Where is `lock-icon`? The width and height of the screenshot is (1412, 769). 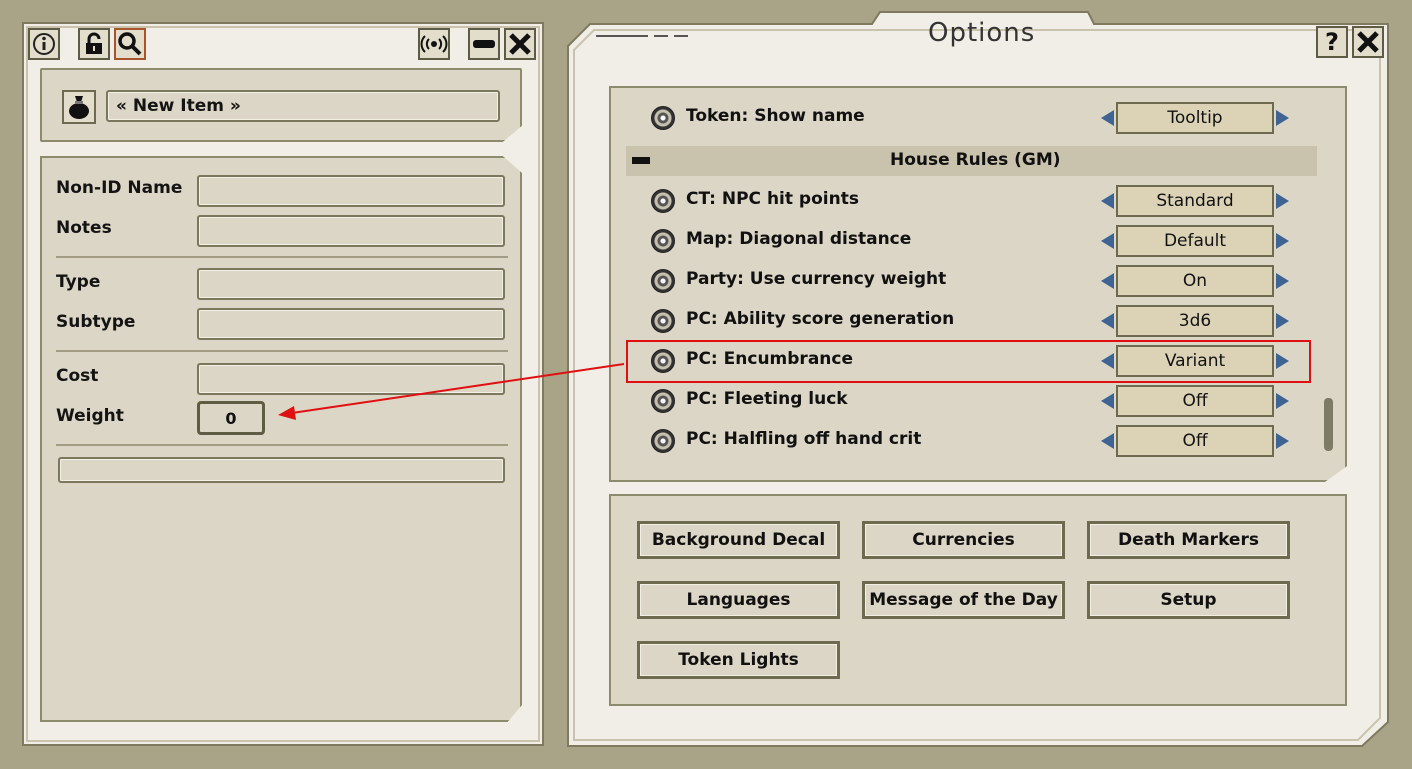 lock-icon is located at coordinates (94, 43).